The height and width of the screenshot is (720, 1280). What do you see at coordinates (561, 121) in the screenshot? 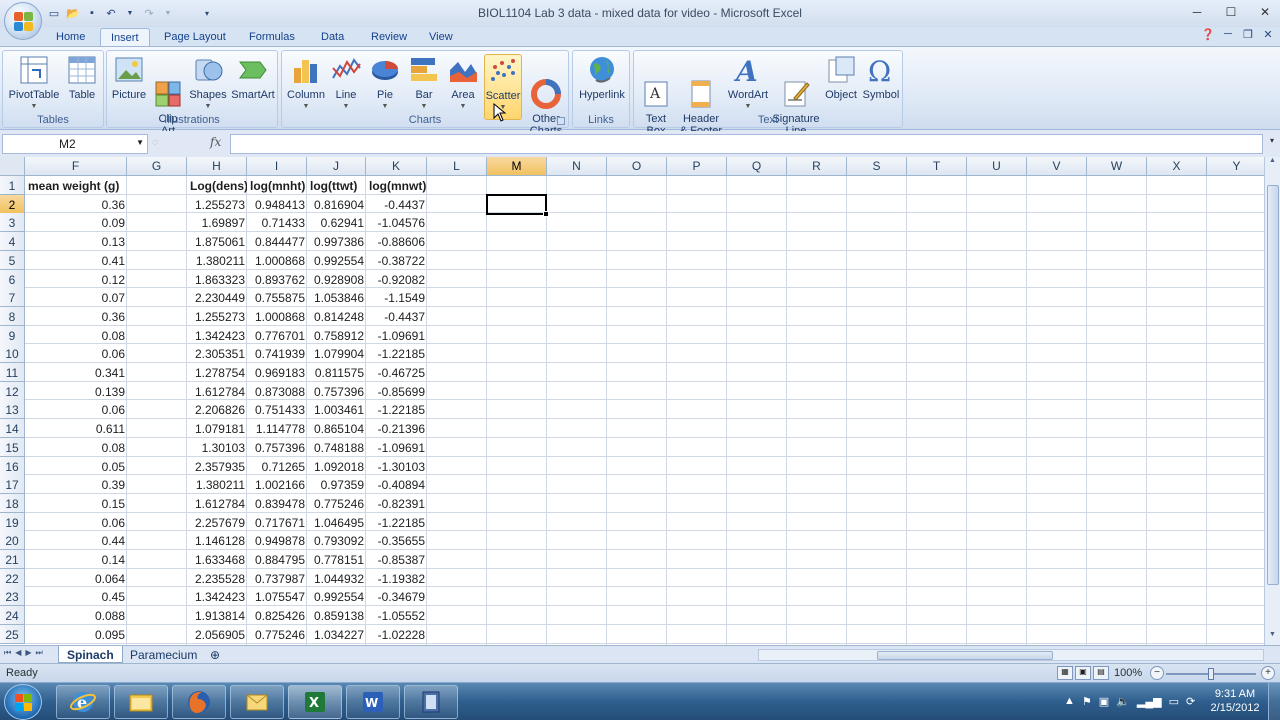
I see `charts-dialog-launcher-icon` at bounding box center [561, 121].